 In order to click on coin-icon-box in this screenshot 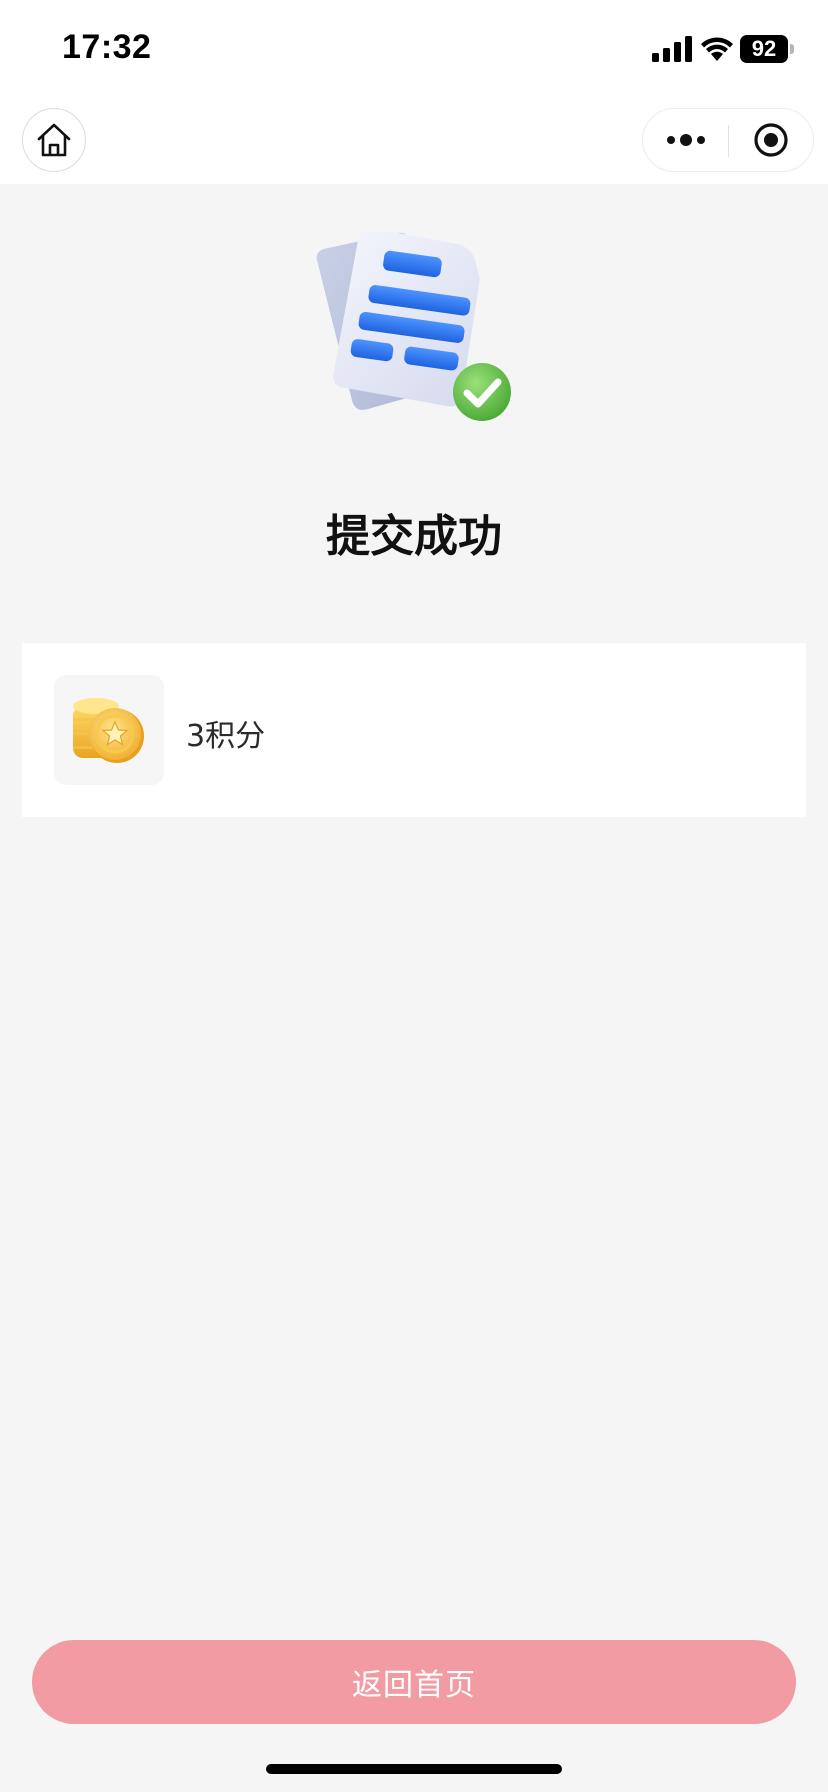, I will do `click(109, 730)`.